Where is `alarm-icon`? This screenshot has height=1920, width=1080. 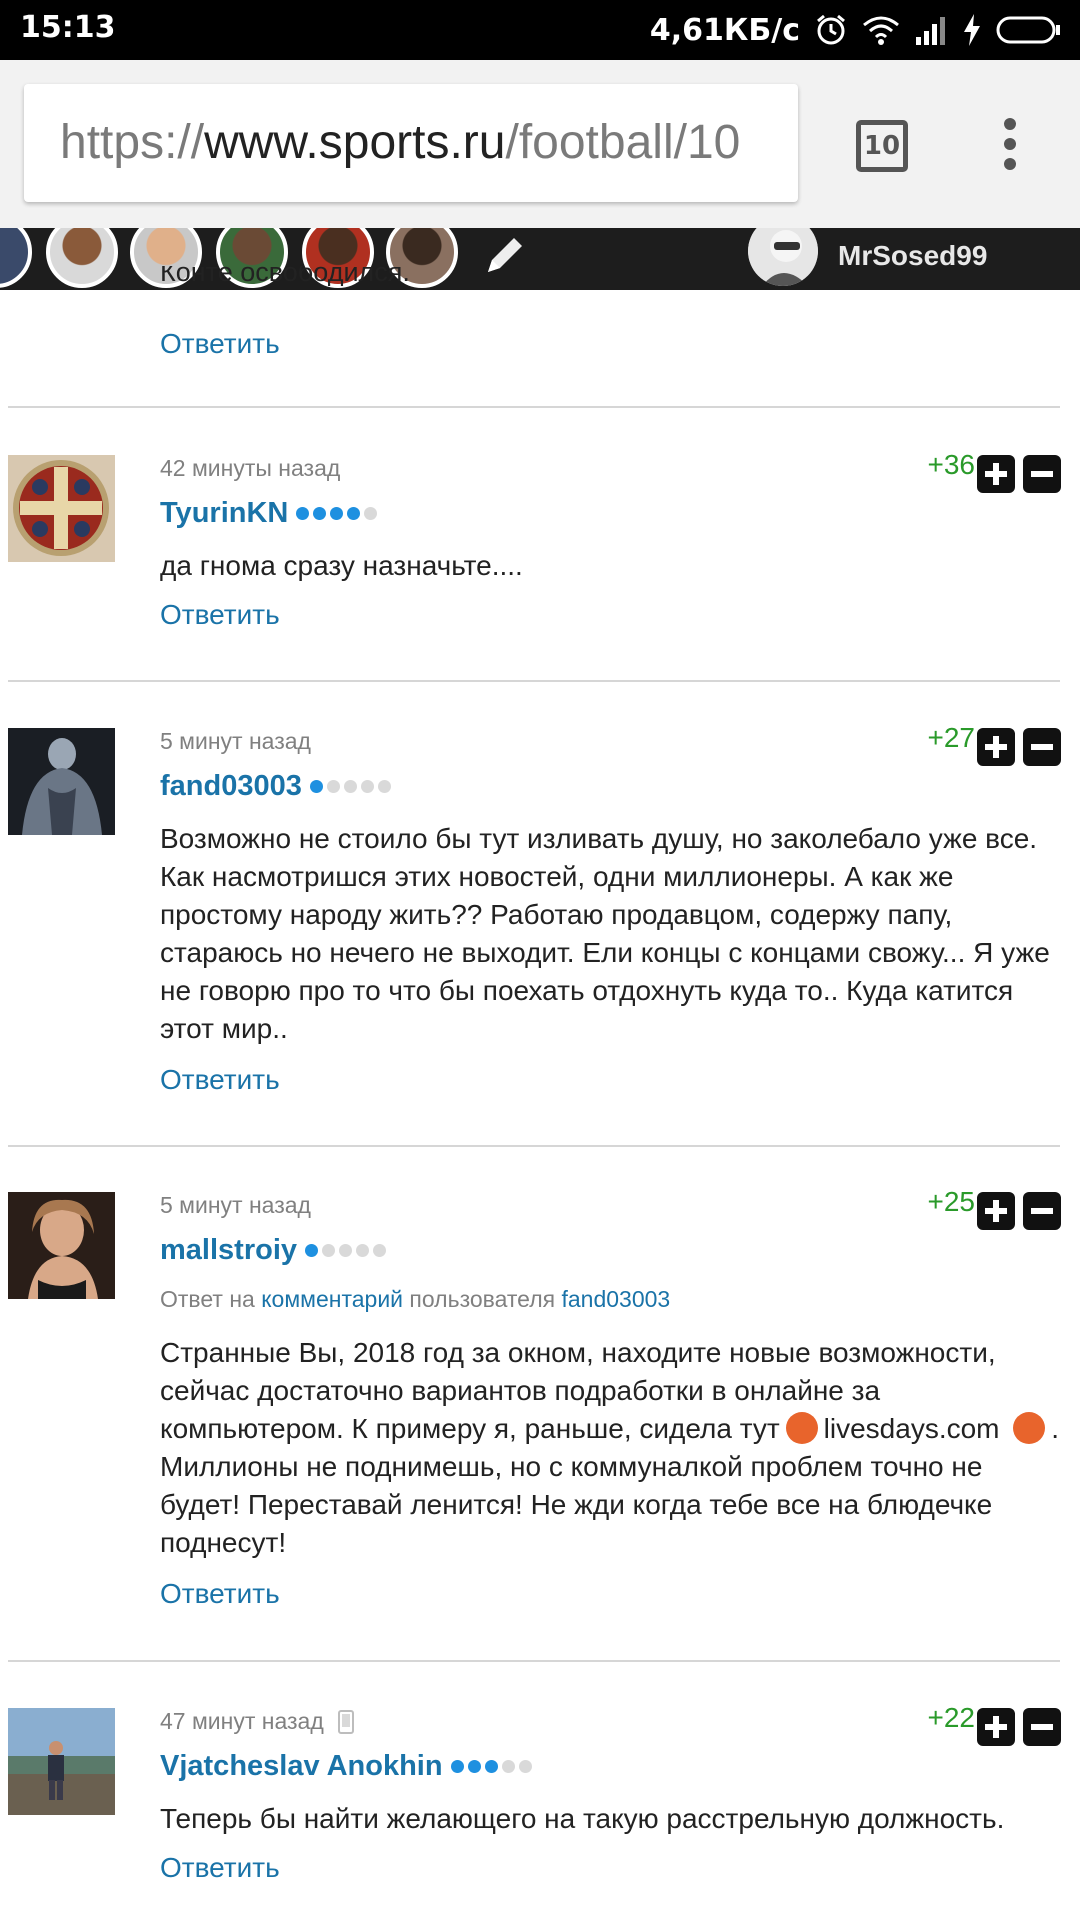 alarm-icon is located at coordinates (831, 29).